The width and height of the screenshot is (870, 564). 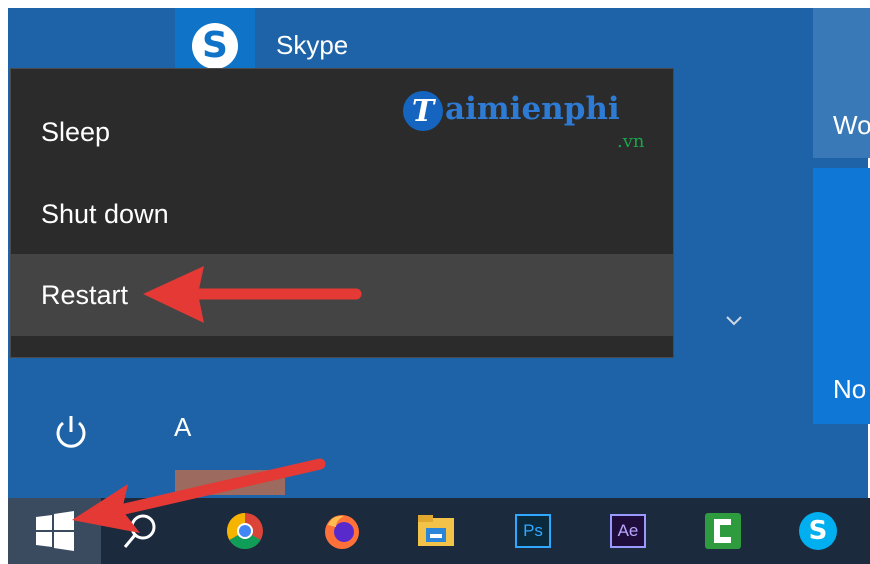 I want to click on chevron-down-icon, so click(x=734, y=320).